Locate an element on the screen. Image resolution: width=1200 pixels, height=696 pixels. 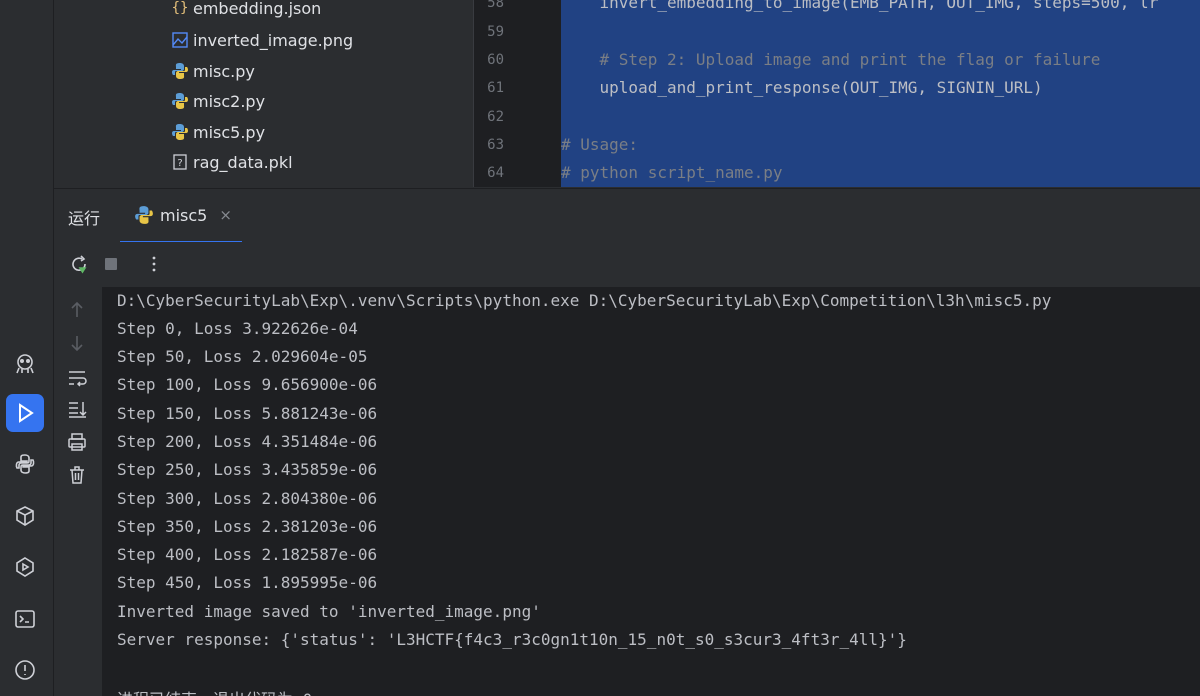
code-line: # Usage: is located at coordinates (600, 144).